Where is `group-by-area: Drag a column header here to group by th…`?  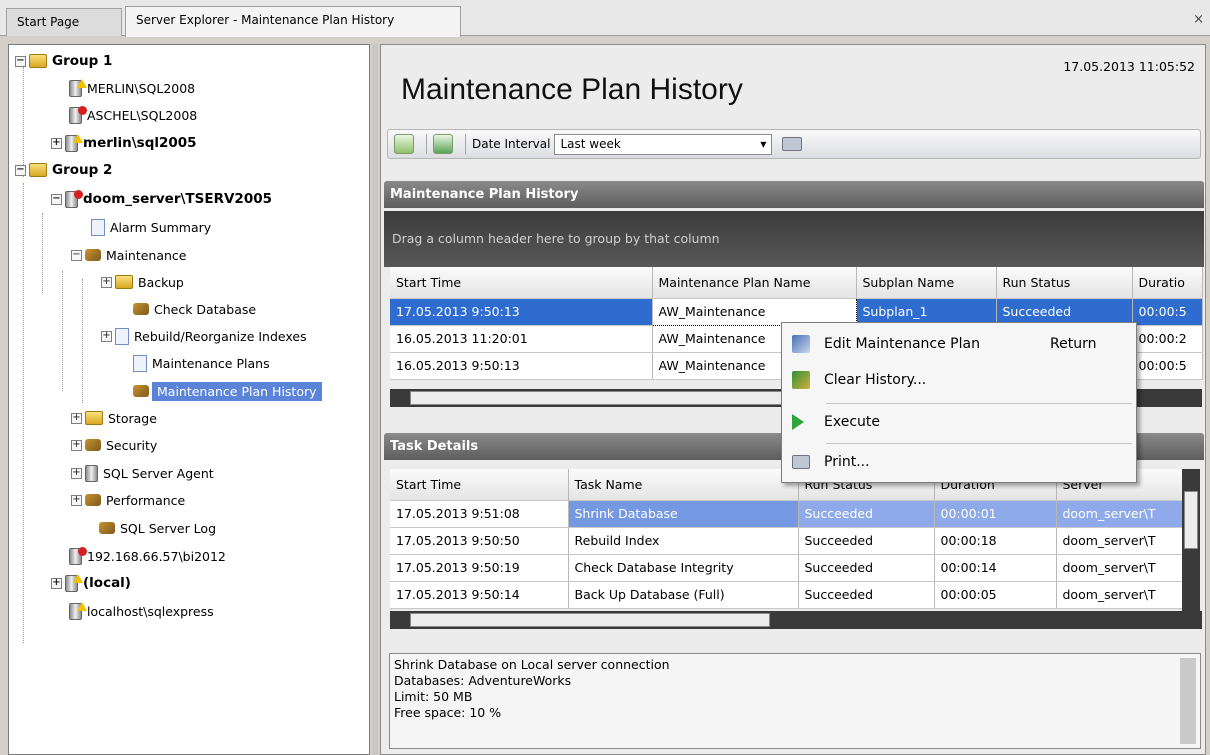 group-by-area: Drag a column header here to group by th… is located at coordinates (794, 239).